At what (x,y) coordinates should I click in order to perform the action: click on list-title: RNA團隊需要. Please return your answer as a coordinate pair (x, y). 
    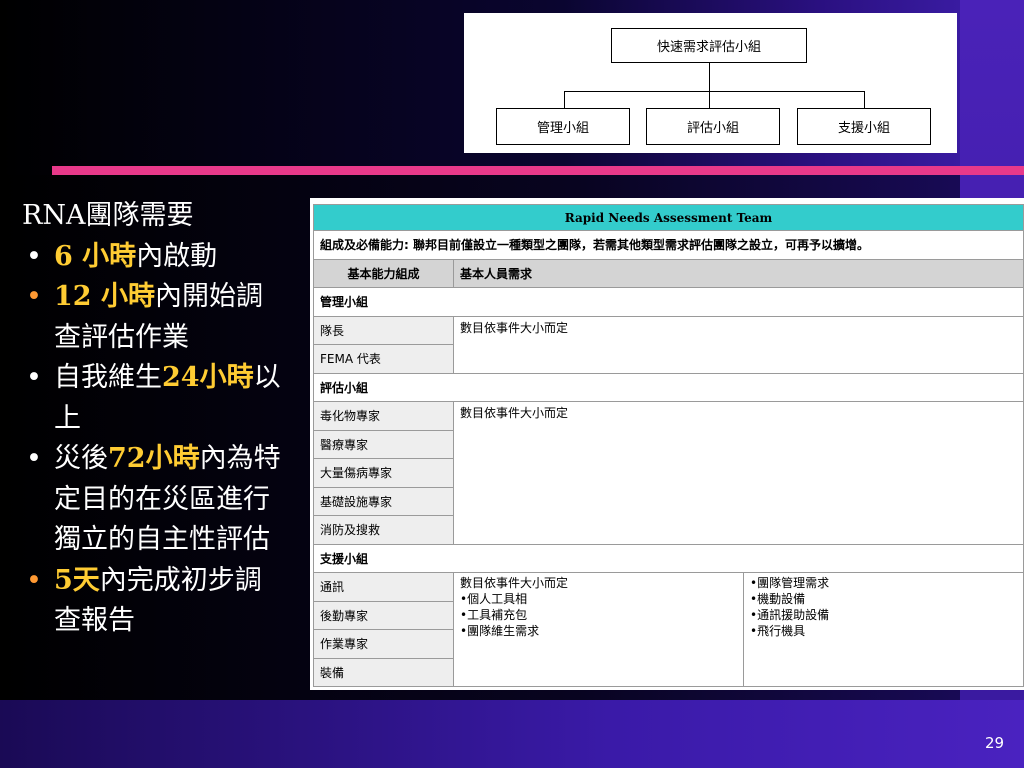
    Looking at the image, I should click on (108, 215).